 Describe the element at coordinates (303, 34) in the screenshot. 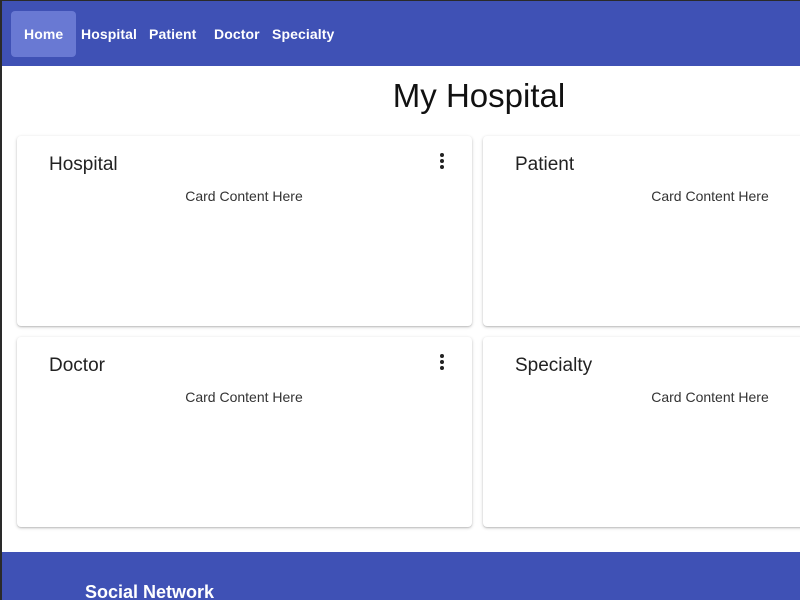

I see `nav-specialty: Specialty` at that location.